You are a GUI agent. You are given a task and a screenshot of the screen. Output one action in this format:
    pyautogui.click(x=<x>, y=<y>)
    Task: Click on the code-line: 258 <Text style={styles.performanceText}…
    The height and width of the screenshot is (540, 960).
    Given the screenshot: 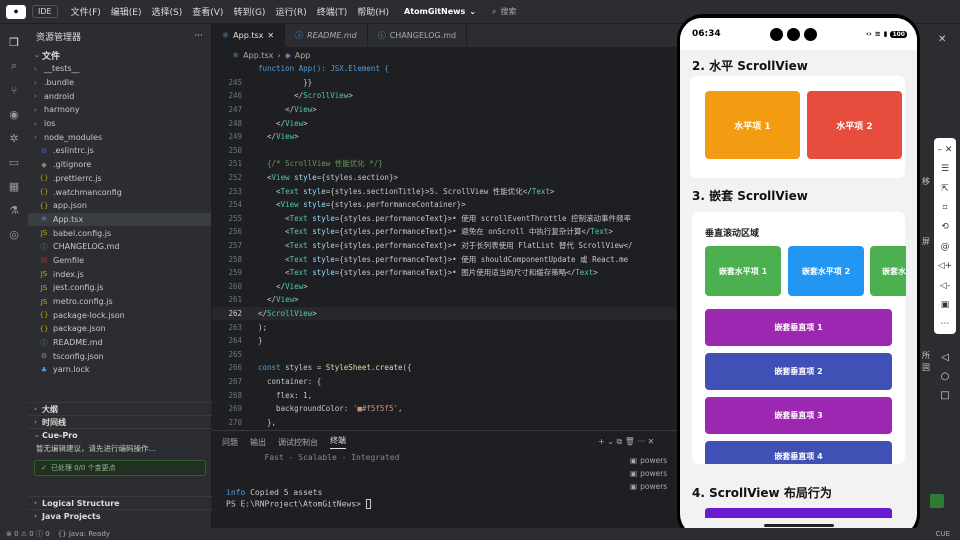 What is the action you would take?
    pyautogui.click(x=447, y=259)
    